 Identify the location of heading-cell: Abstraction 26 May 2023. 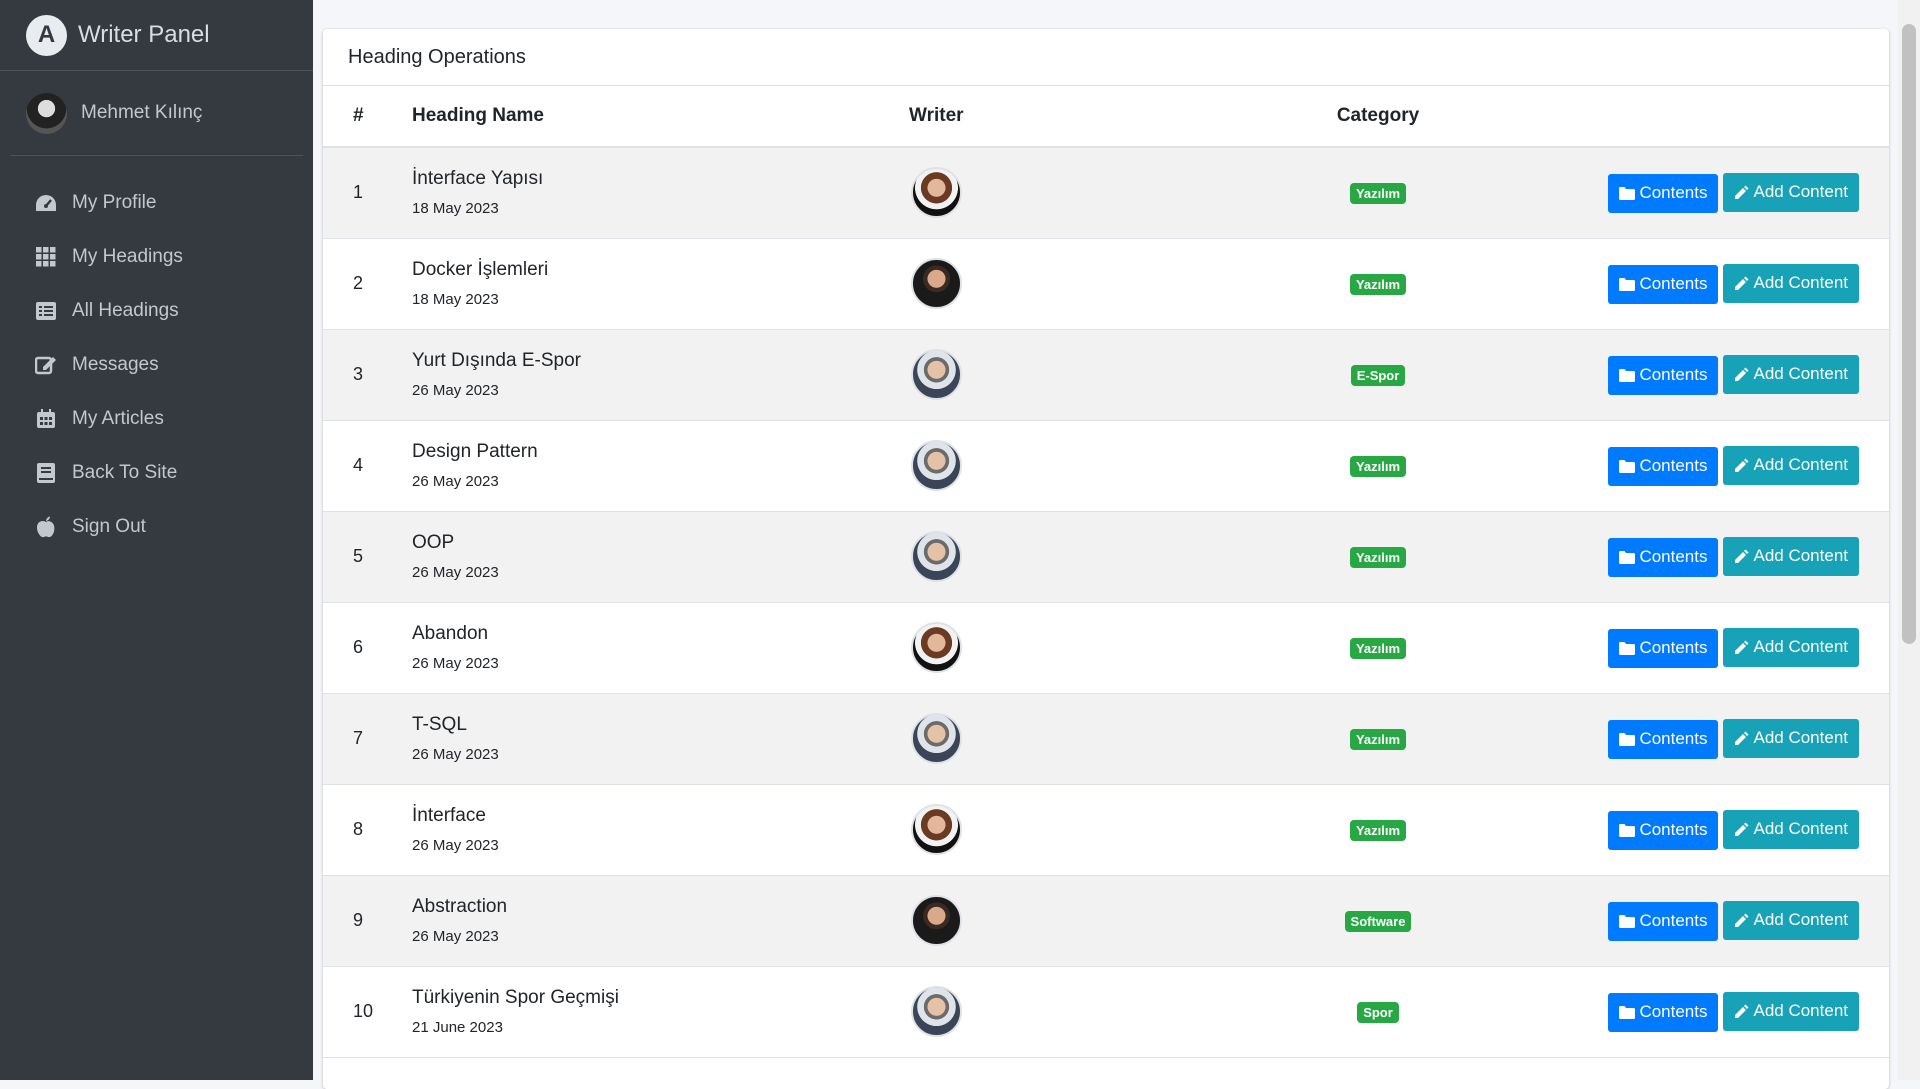
(659, 920).